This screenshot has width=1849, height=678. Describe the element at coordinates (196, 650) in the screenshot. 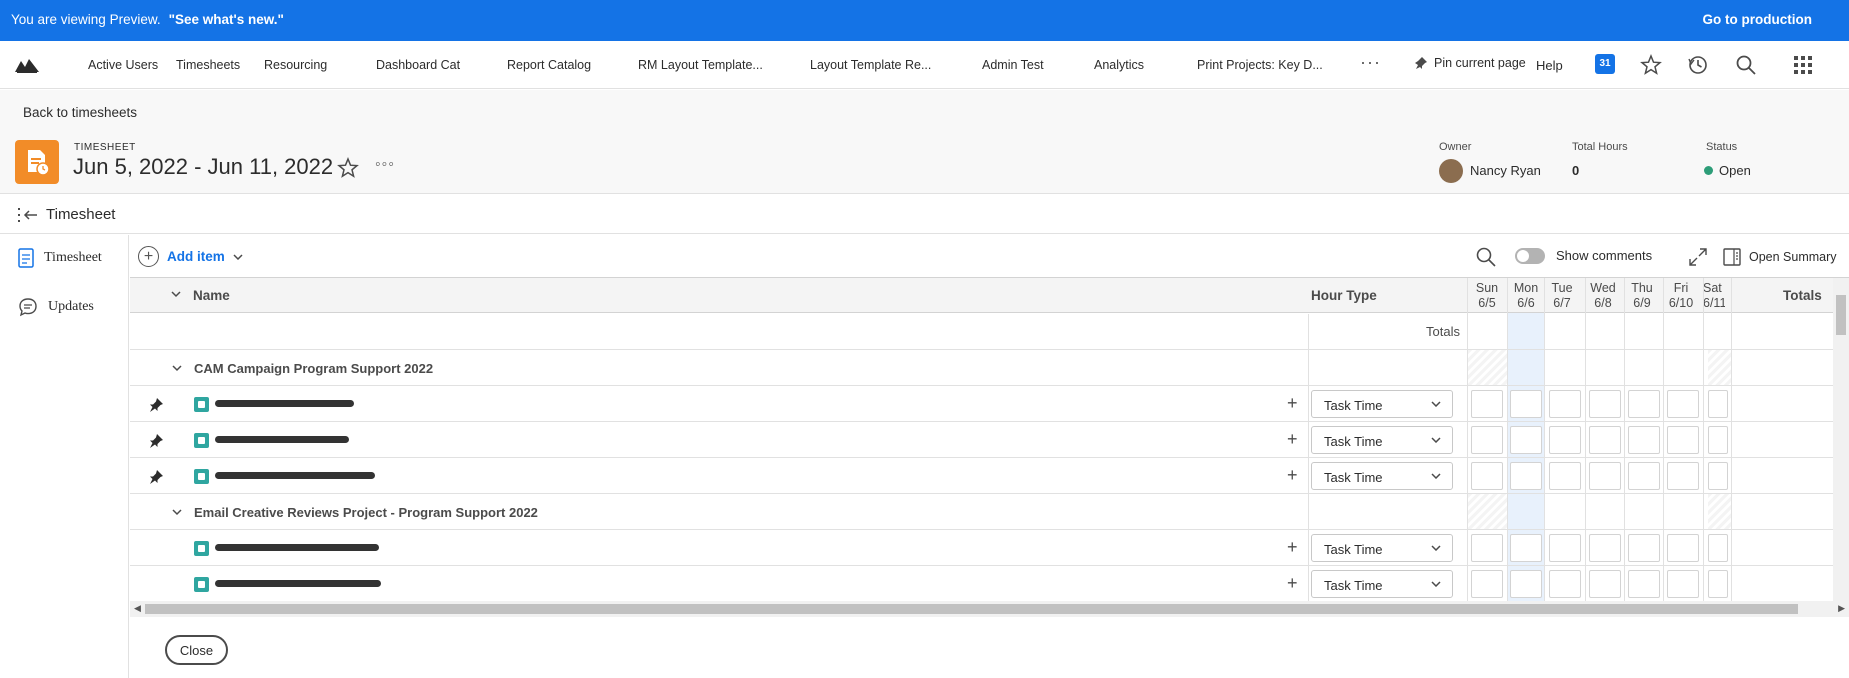

I see `close-button: Close` at that location.